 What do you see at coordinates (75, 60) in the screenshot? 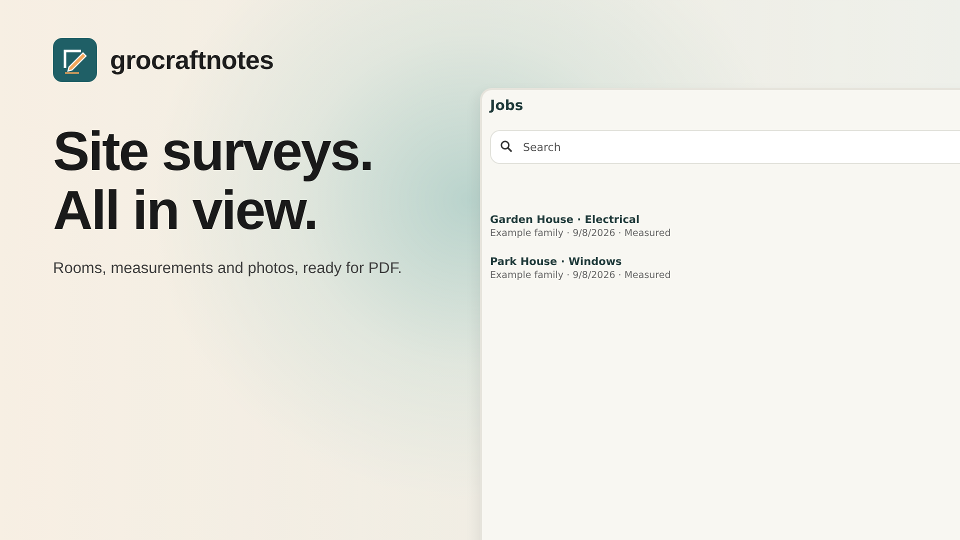
I see `app-logo-icon` at bounding box center [75, 60].